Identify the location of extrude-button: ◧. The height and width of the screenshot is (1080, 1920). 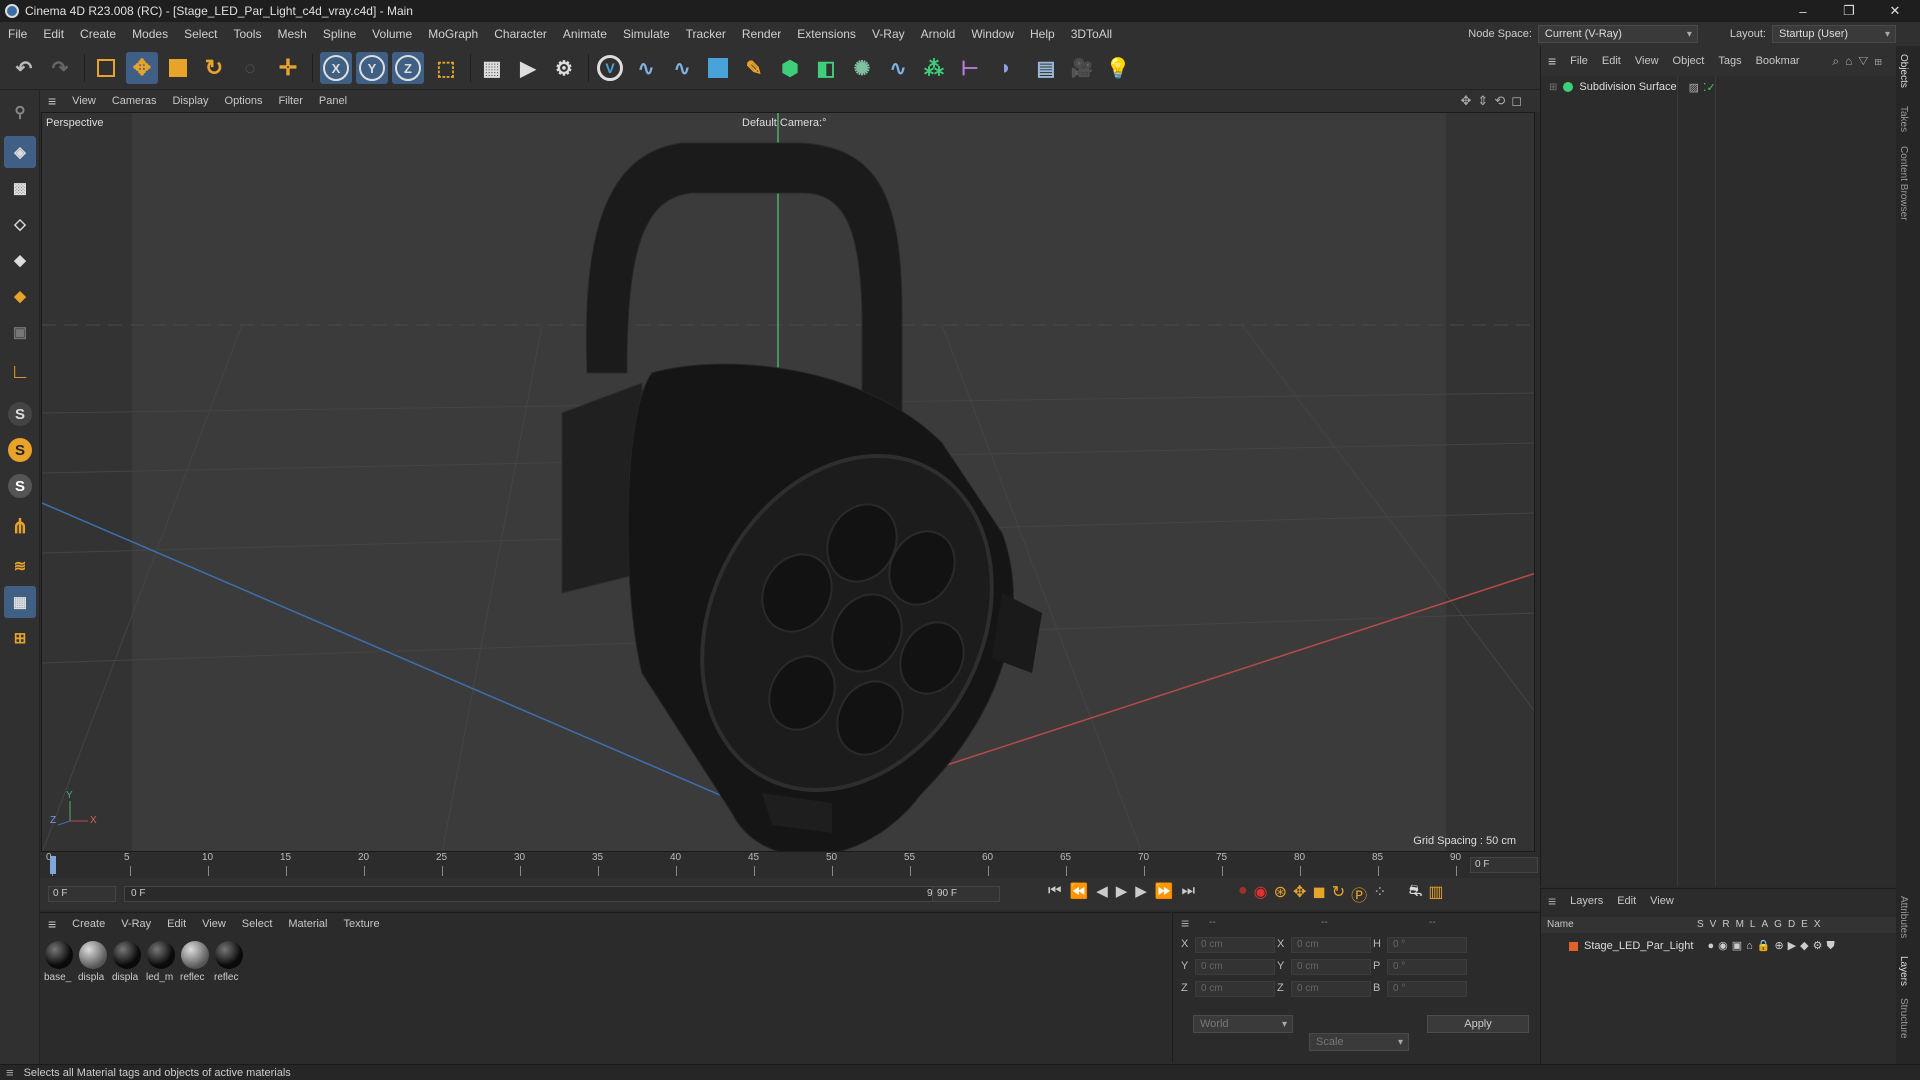
(826, 68).